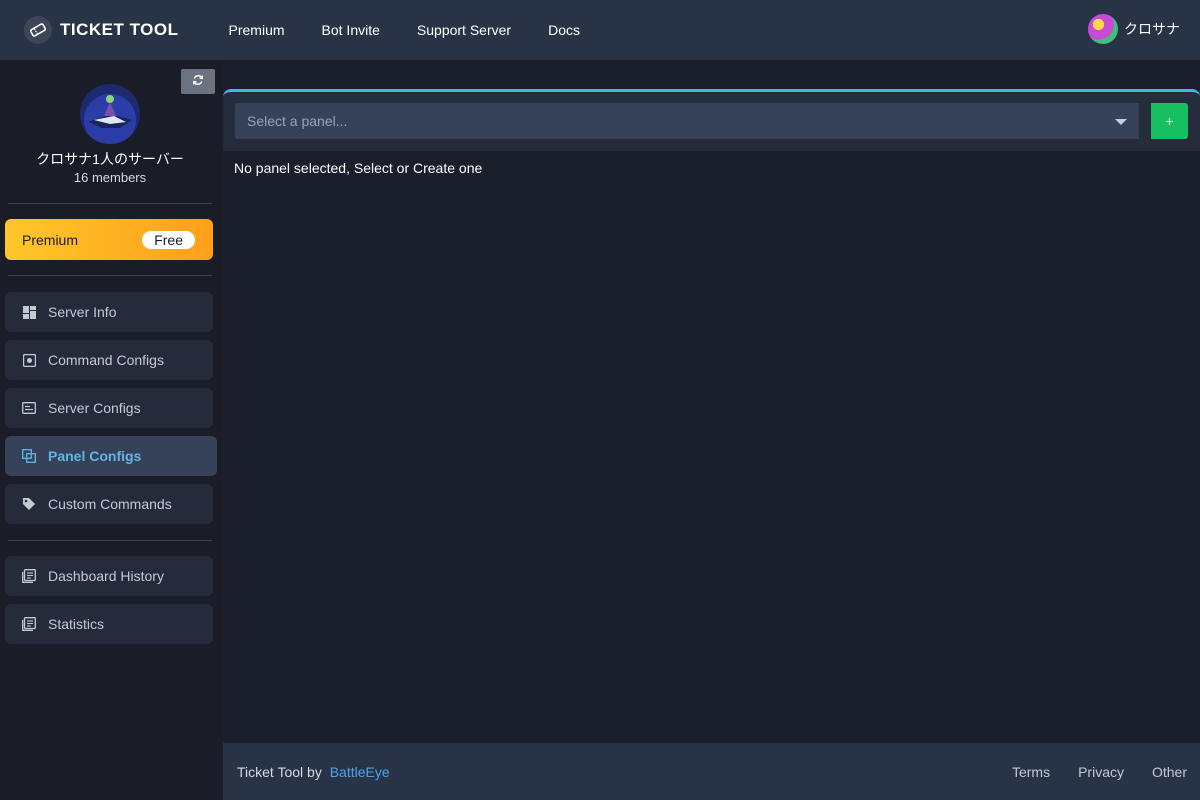 The image size is (1200, 800). Describe the element at coordinates (464, 30) in the screenshot. I see `nav-support-server-link: Support Server` at that location.